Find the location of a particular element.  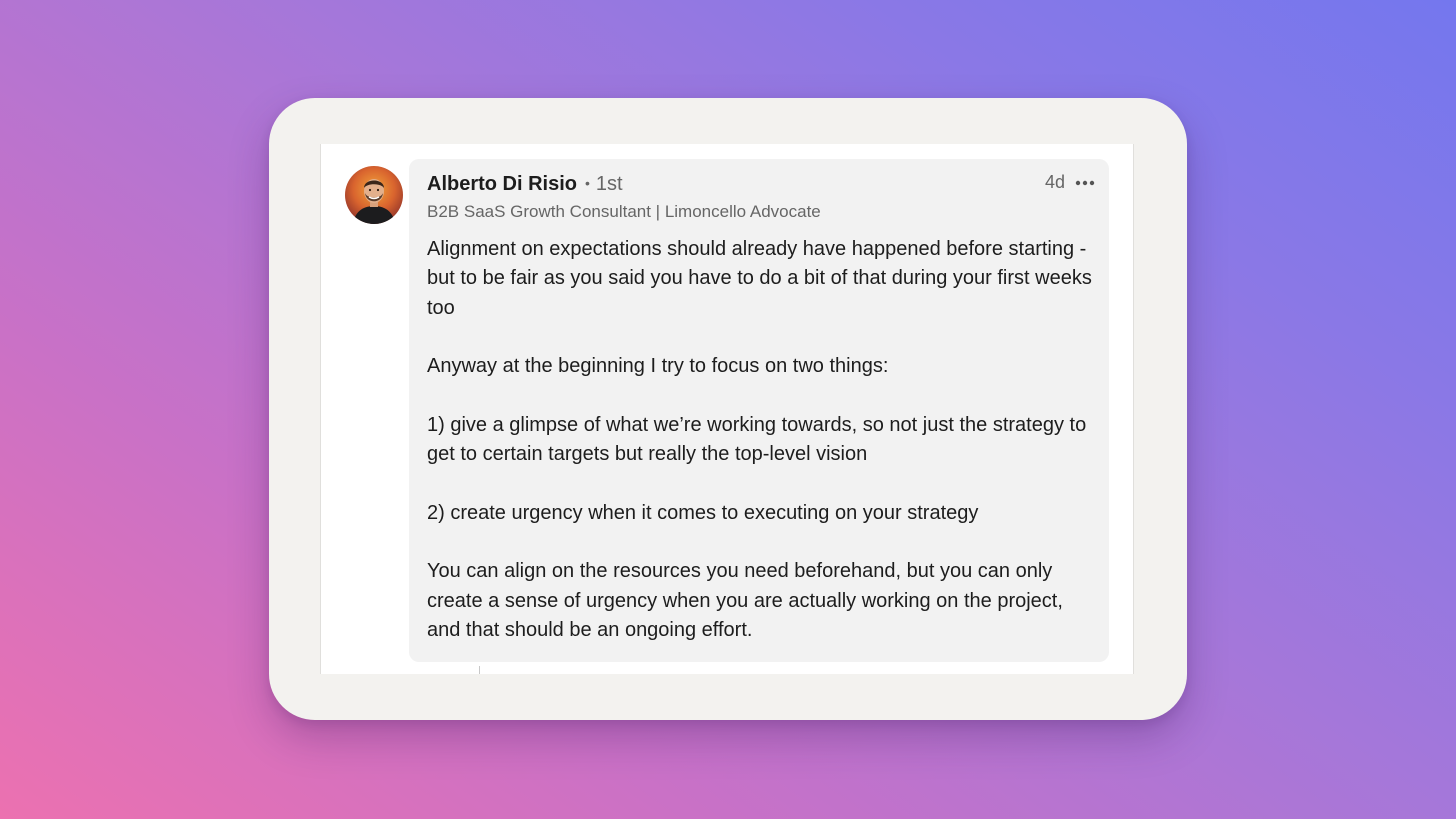

more-options-button is located at coordinates (1085, 183).